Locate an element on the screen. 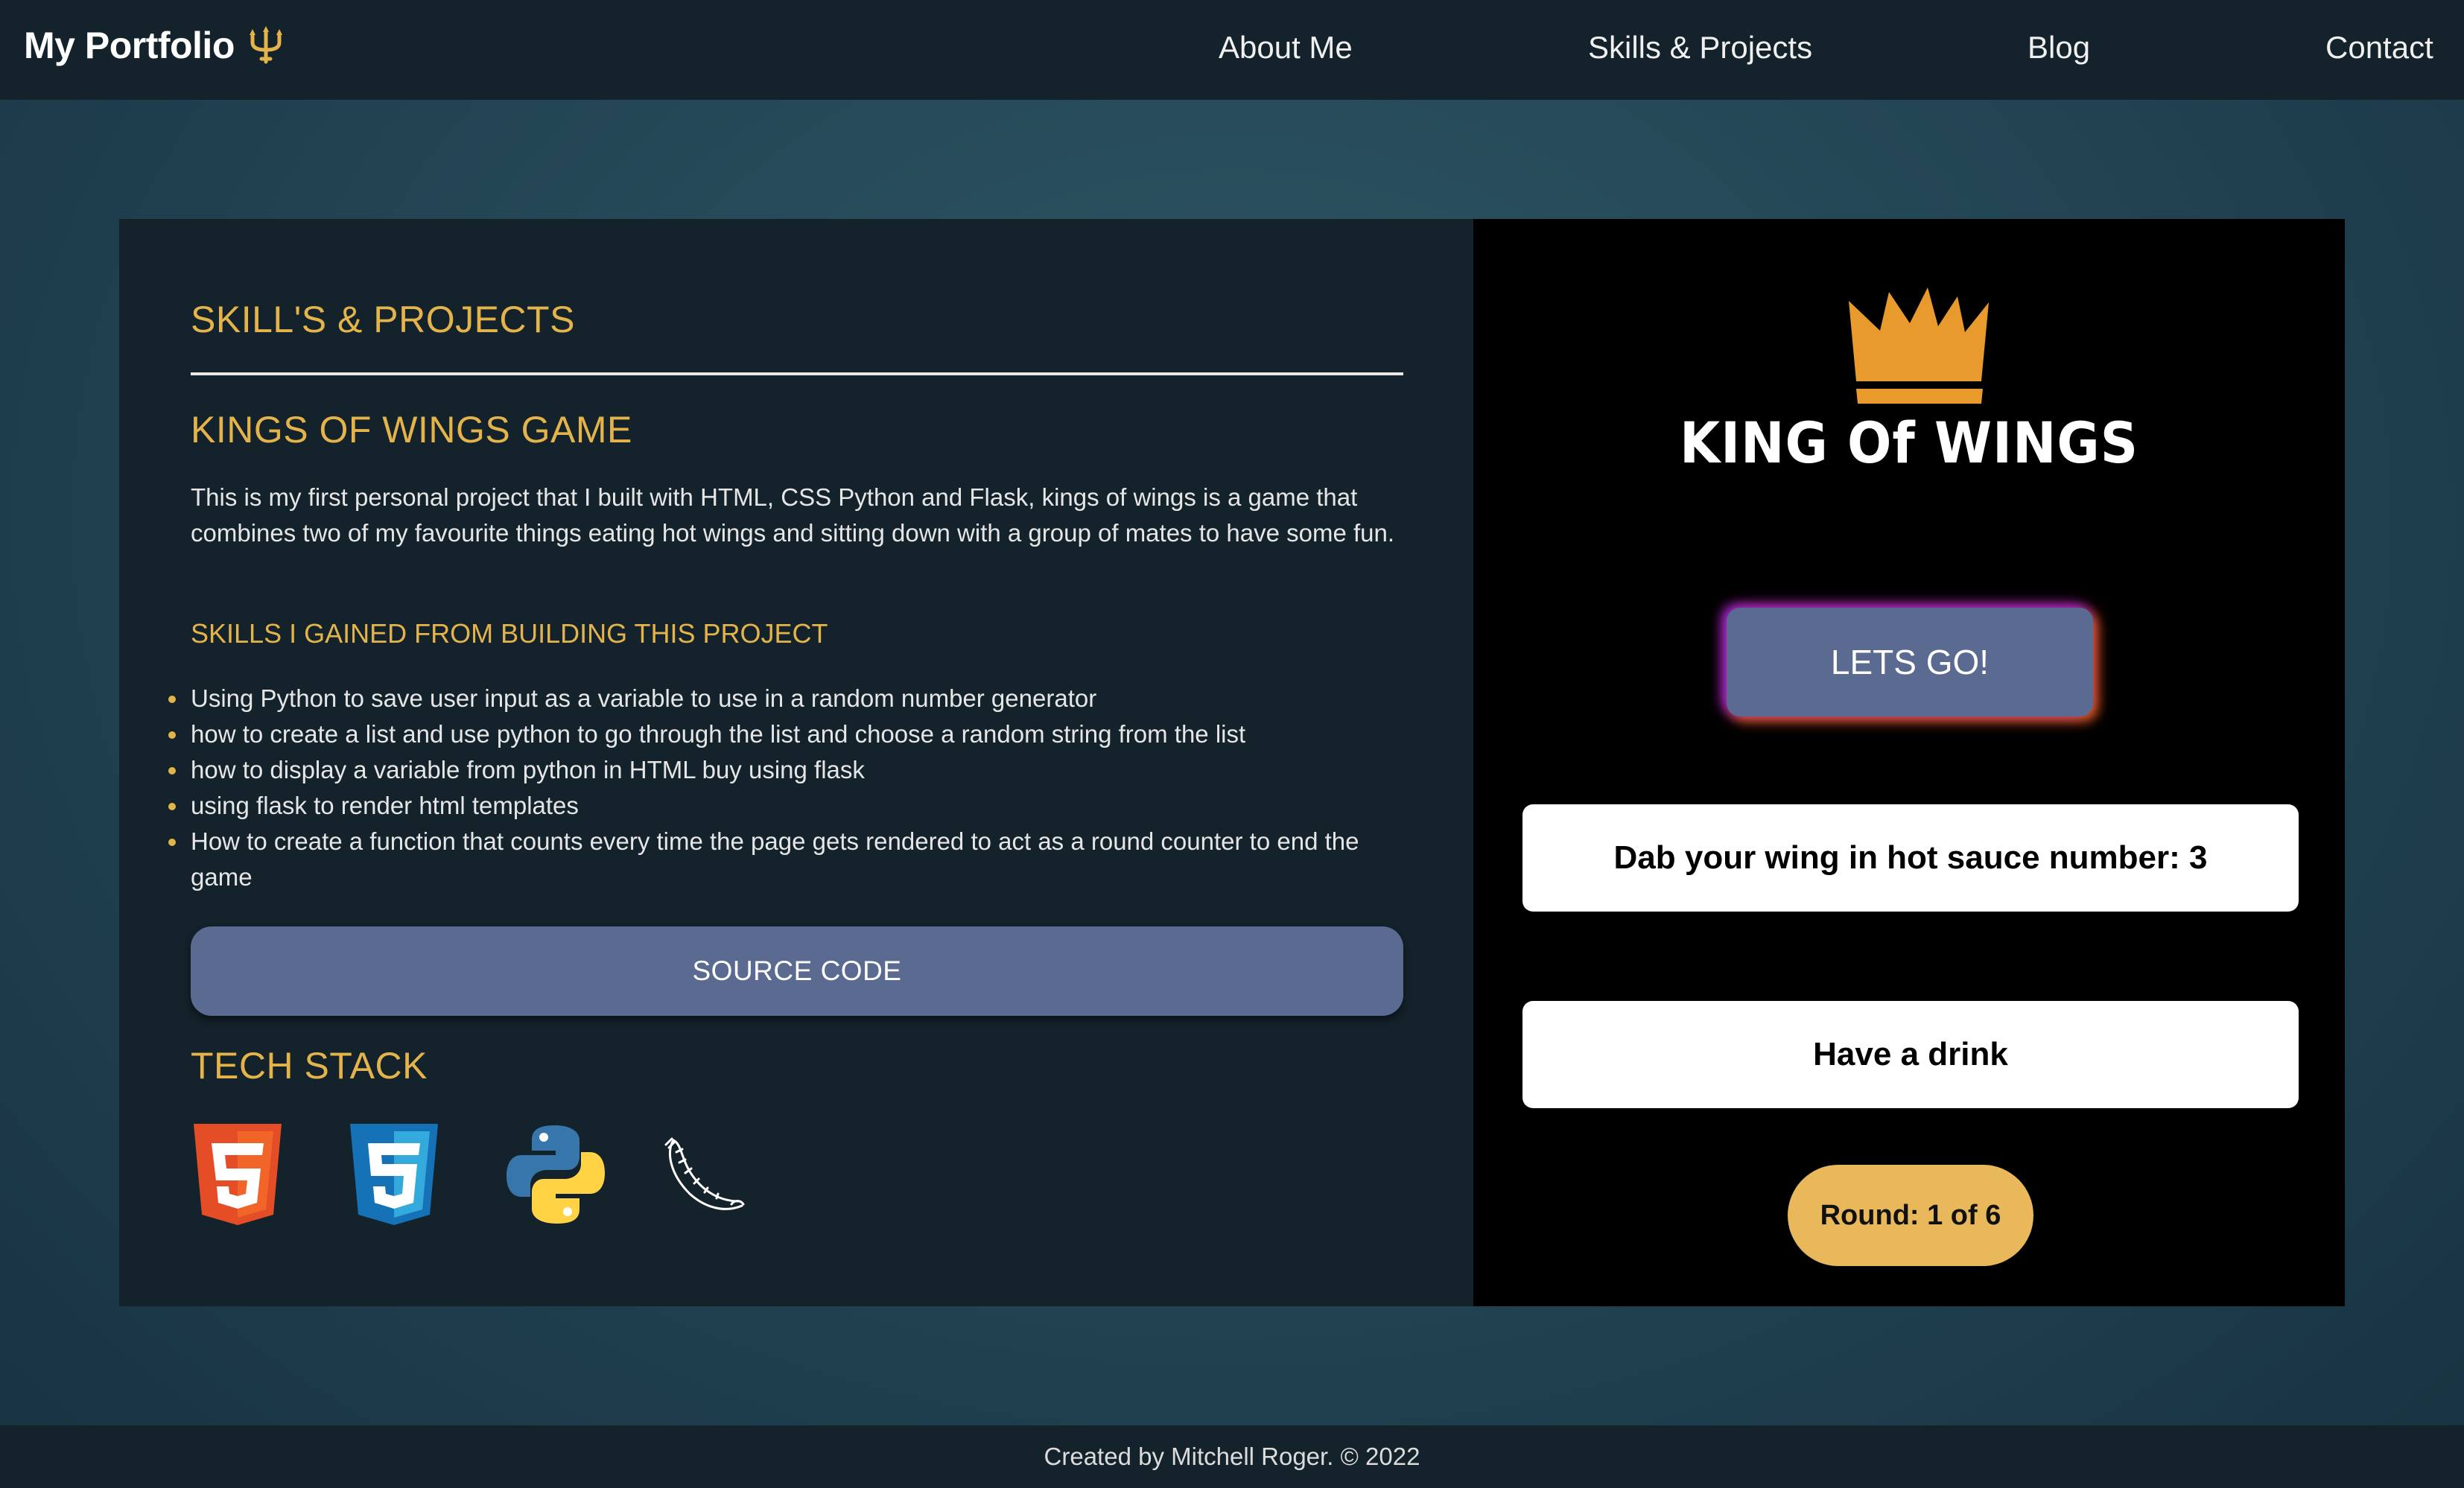 The image size is (2464, 1488). skill-item: using flask to render html templates is located at coordinates (790, 806).